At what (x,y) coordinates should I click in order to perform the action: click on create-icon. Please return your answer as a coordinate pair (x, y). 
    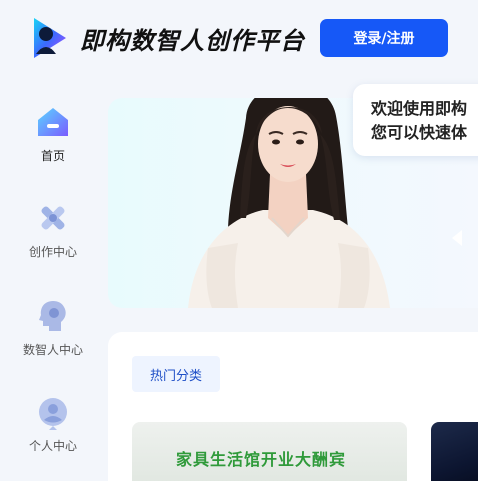
    Looking at the image, I should click on (53, 218).